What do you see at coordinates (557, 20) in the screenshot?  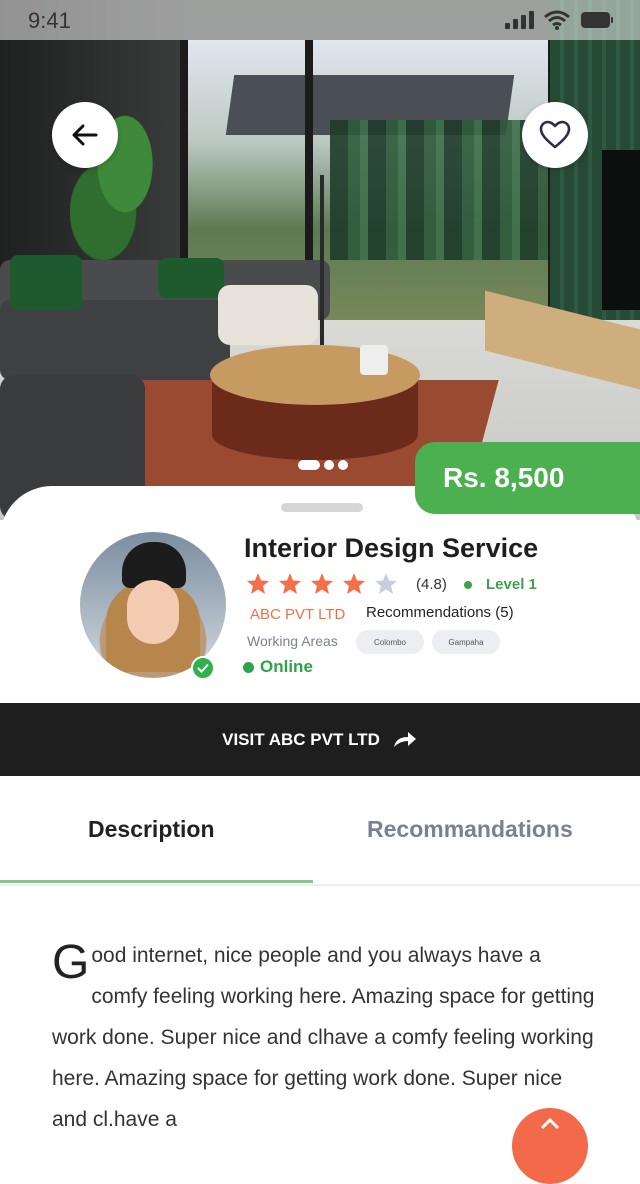 I see `wifi-icon` at bounding box center [557, 20].